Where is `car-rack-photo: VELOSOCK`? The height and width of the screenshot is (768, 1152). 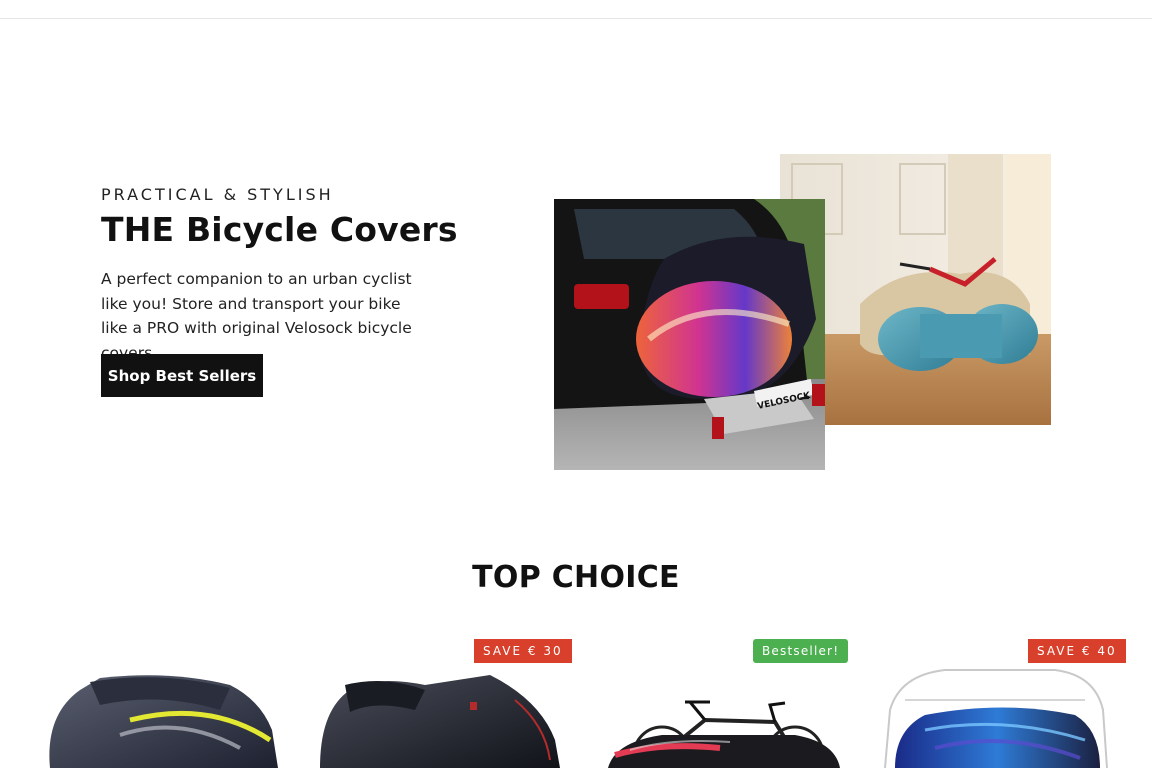 car-rack-photo: VELOSOCK is located at coordinates (689, 334).